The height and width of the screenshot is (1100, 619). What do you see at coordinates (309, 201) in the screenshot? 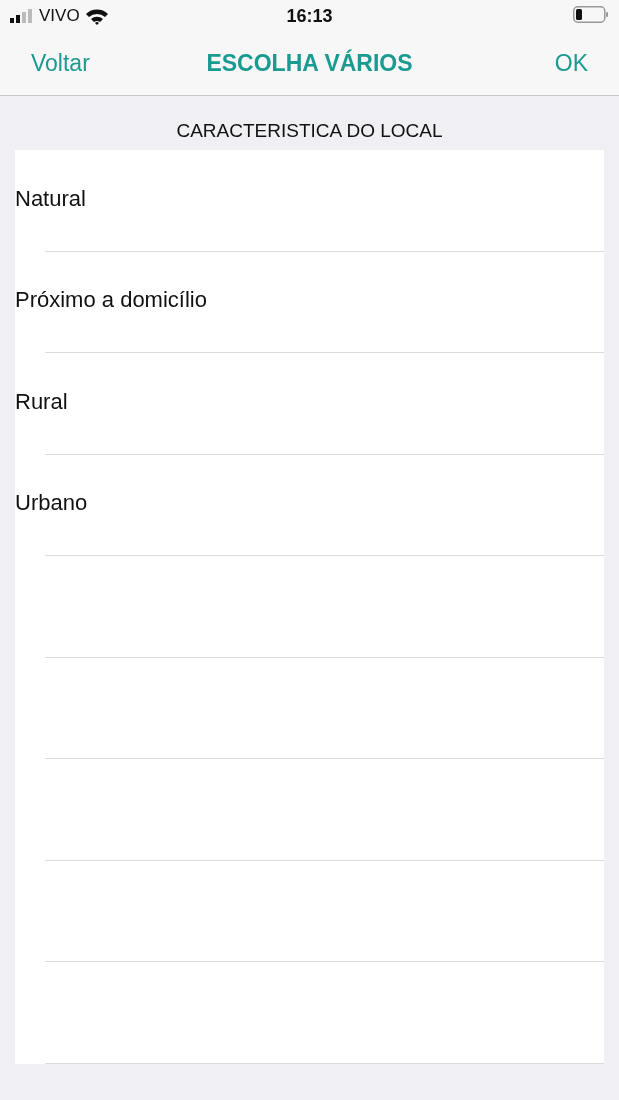
I see `list-item: Natural` at bounding box center [309, 201].